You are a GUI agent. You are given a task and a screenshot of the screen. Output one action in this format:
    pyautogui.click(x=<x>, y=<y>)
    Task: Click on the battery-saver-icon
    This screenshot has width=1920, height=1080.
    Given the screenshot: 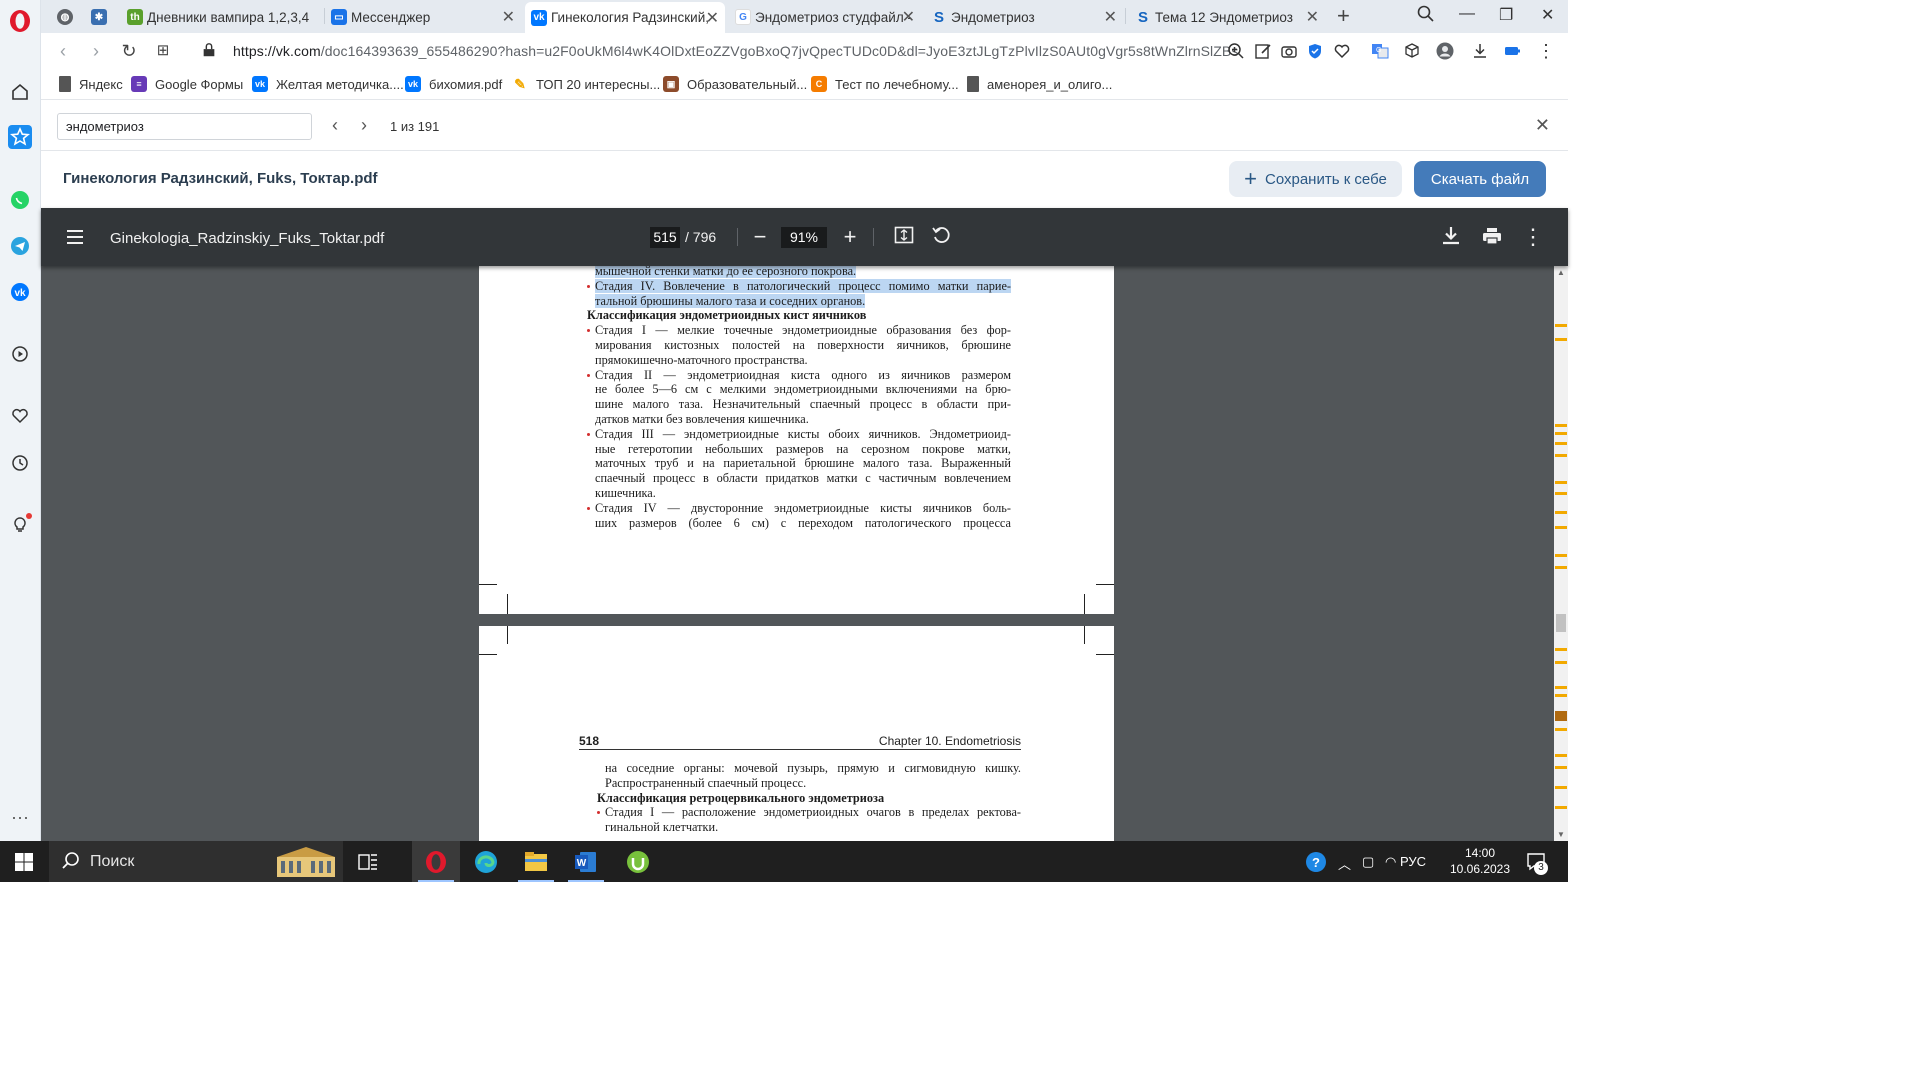 What is the action you would take?
    pyautogui.click(x=1513, y=51)
    